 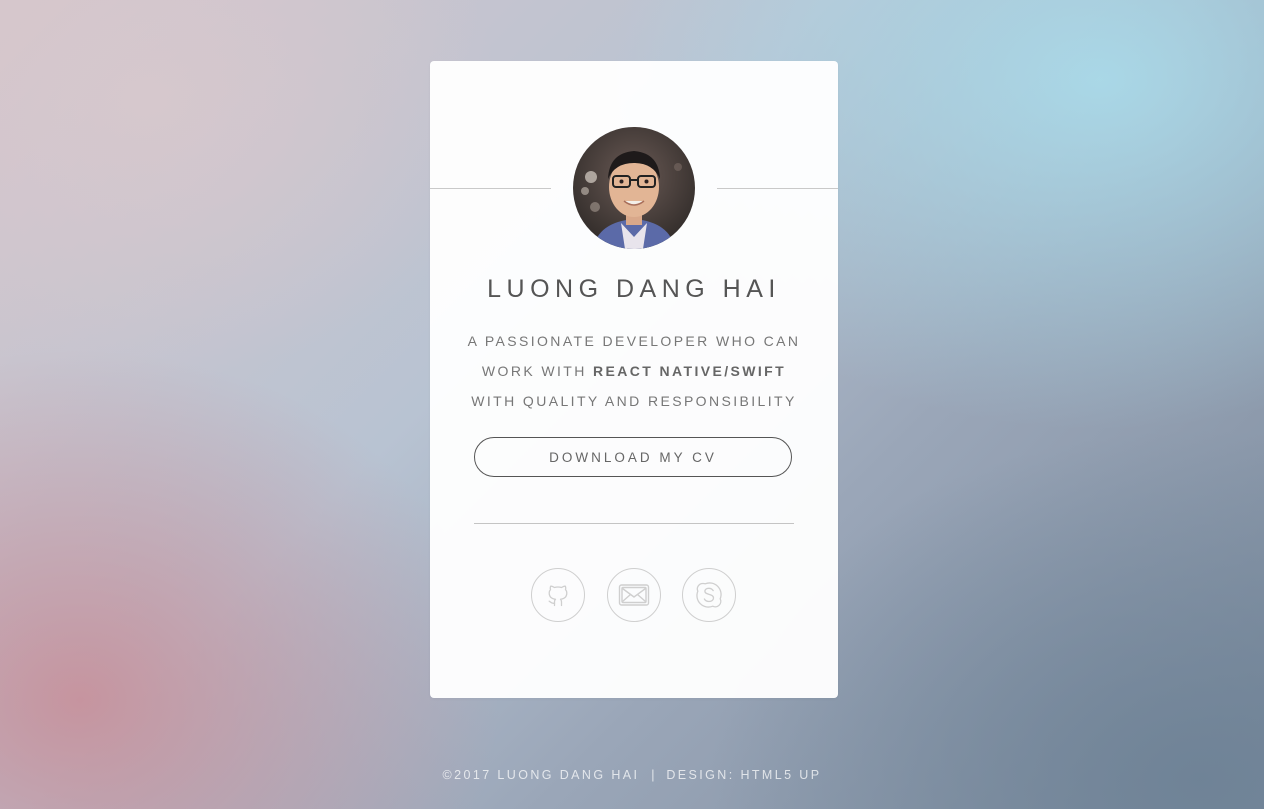 I want to click on email-link, so click(x=634, y=595).